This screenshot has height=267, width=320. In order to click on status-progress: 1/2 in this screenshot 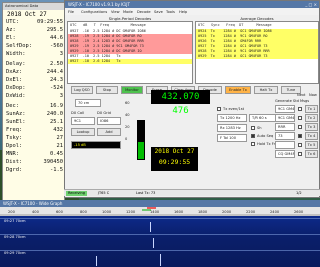, I will do `click(299, 193)`.